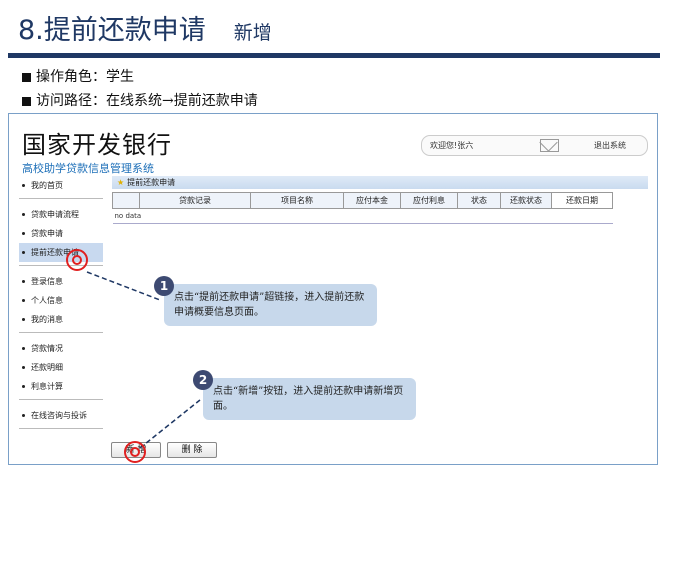 Image resolution: width=682 pixels, height=570 pixels. Describe the element at coordinates (61, 214) in the screenshot. I see `sidebar-item-loan-process: 贷款申请流程` at that location.